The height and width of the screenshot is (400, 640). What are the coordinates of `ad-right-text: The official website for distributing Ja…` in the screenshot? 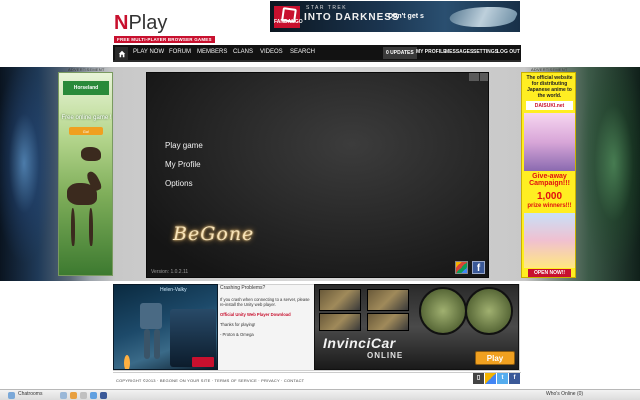 It's located at (549, 87).